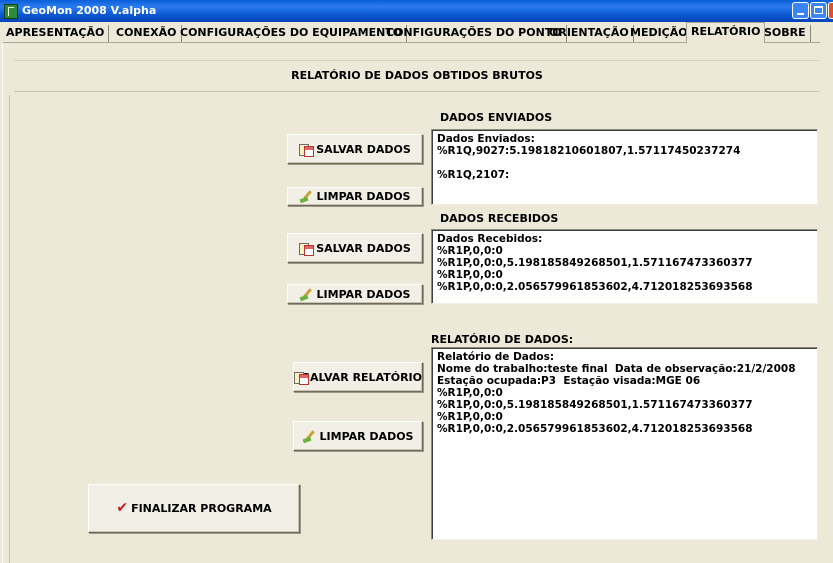 Image resolution: width=833 pixels, height=563 pixels. I want to click on maximize-button, so click(818, 10).